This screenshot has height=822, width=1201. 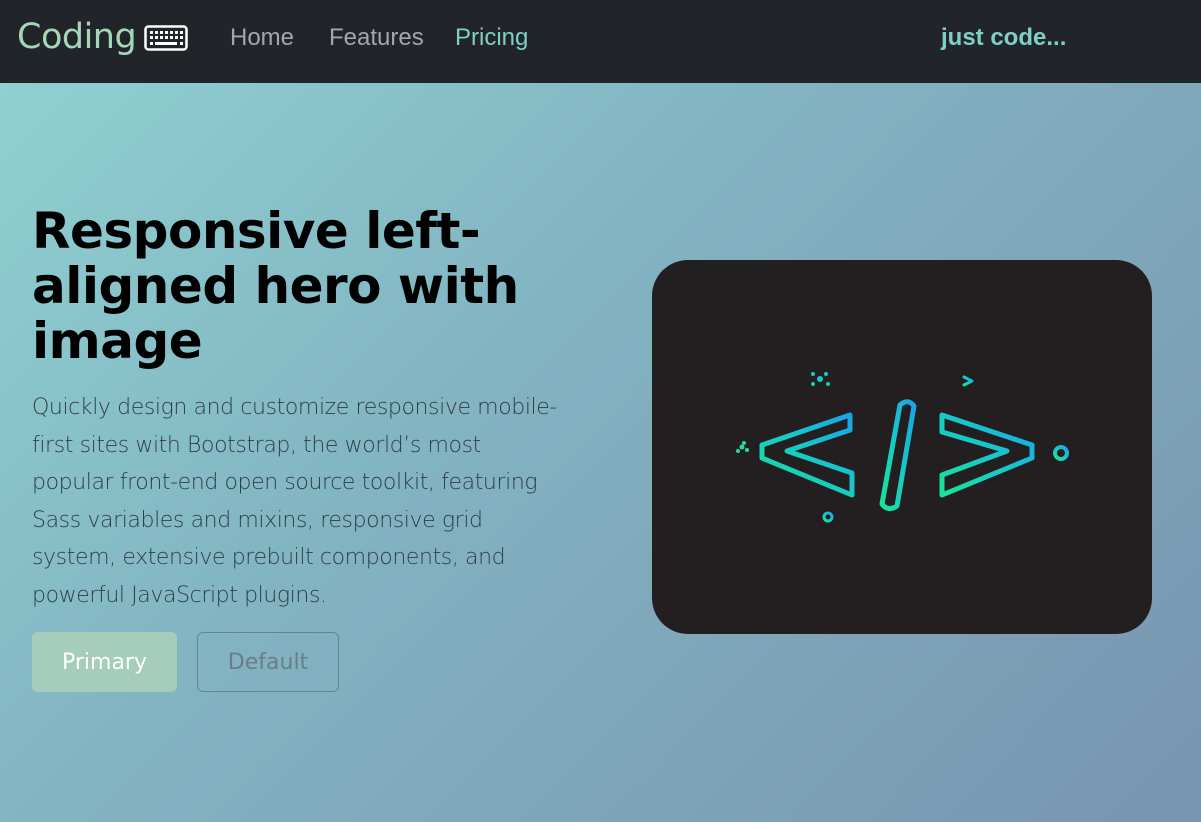 What do you see at coordinates (104, 662) in the screenshot?
I see `primary-button: Primary` at bounding box center [104, 662].